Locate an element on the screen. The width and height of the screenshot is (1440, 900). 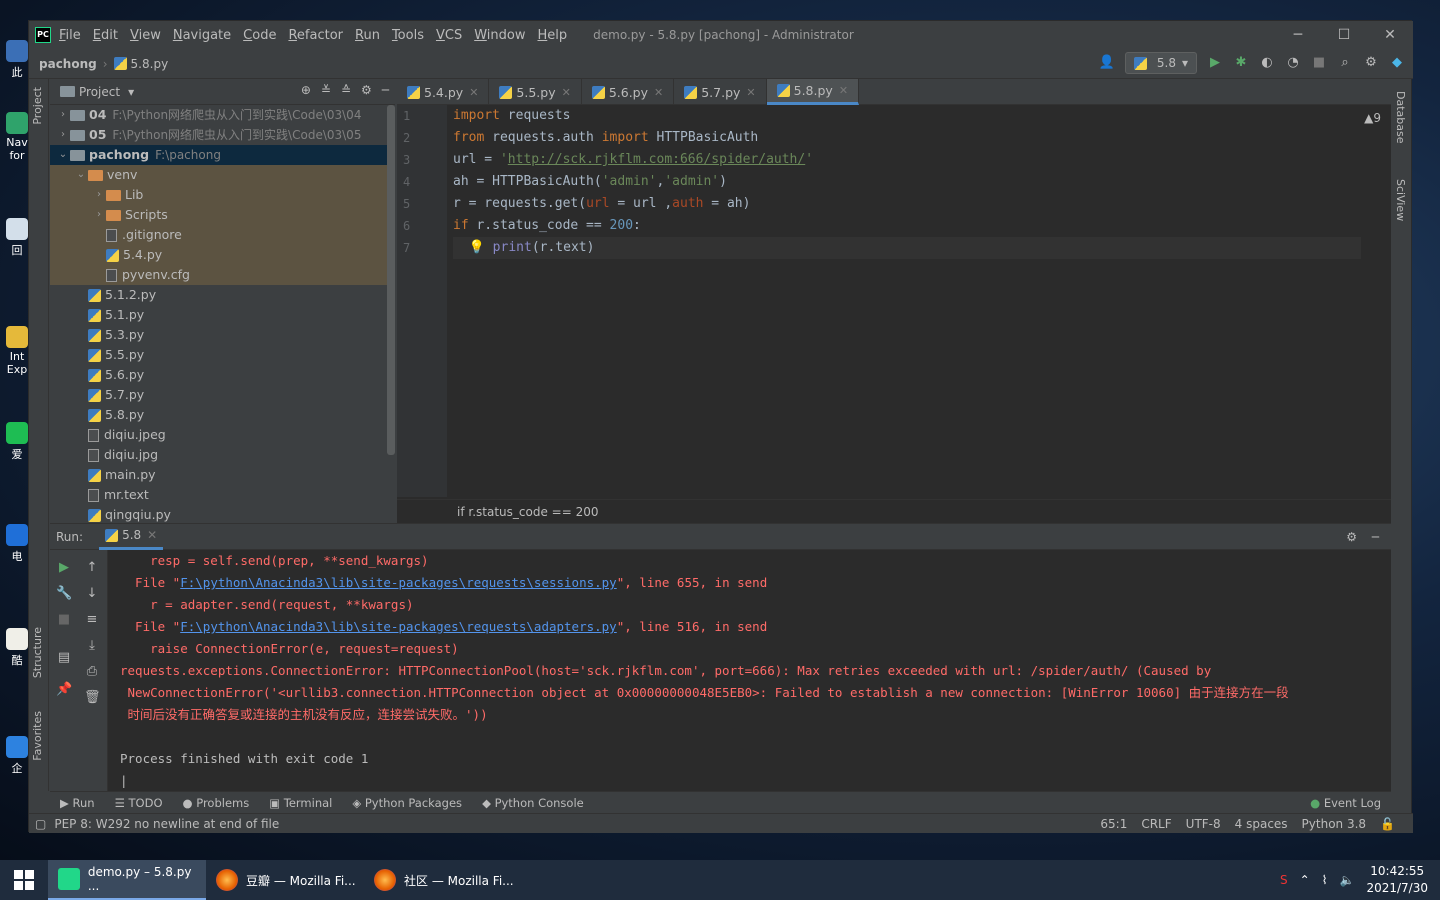
menu-item: Refactor is located at coordinates (315, 35).